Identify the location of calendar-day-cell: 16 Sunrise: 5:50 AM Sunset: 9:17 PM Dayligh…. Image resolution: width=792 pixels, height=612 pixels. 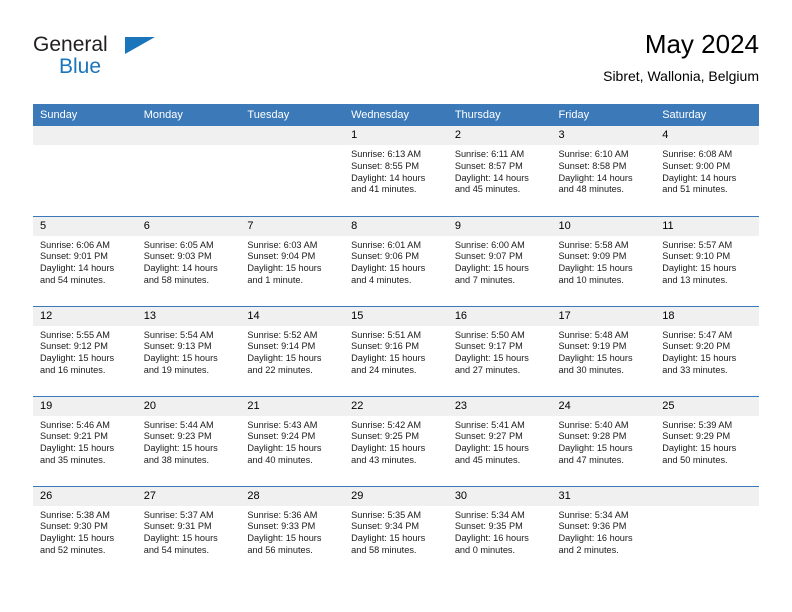
(499, 350).